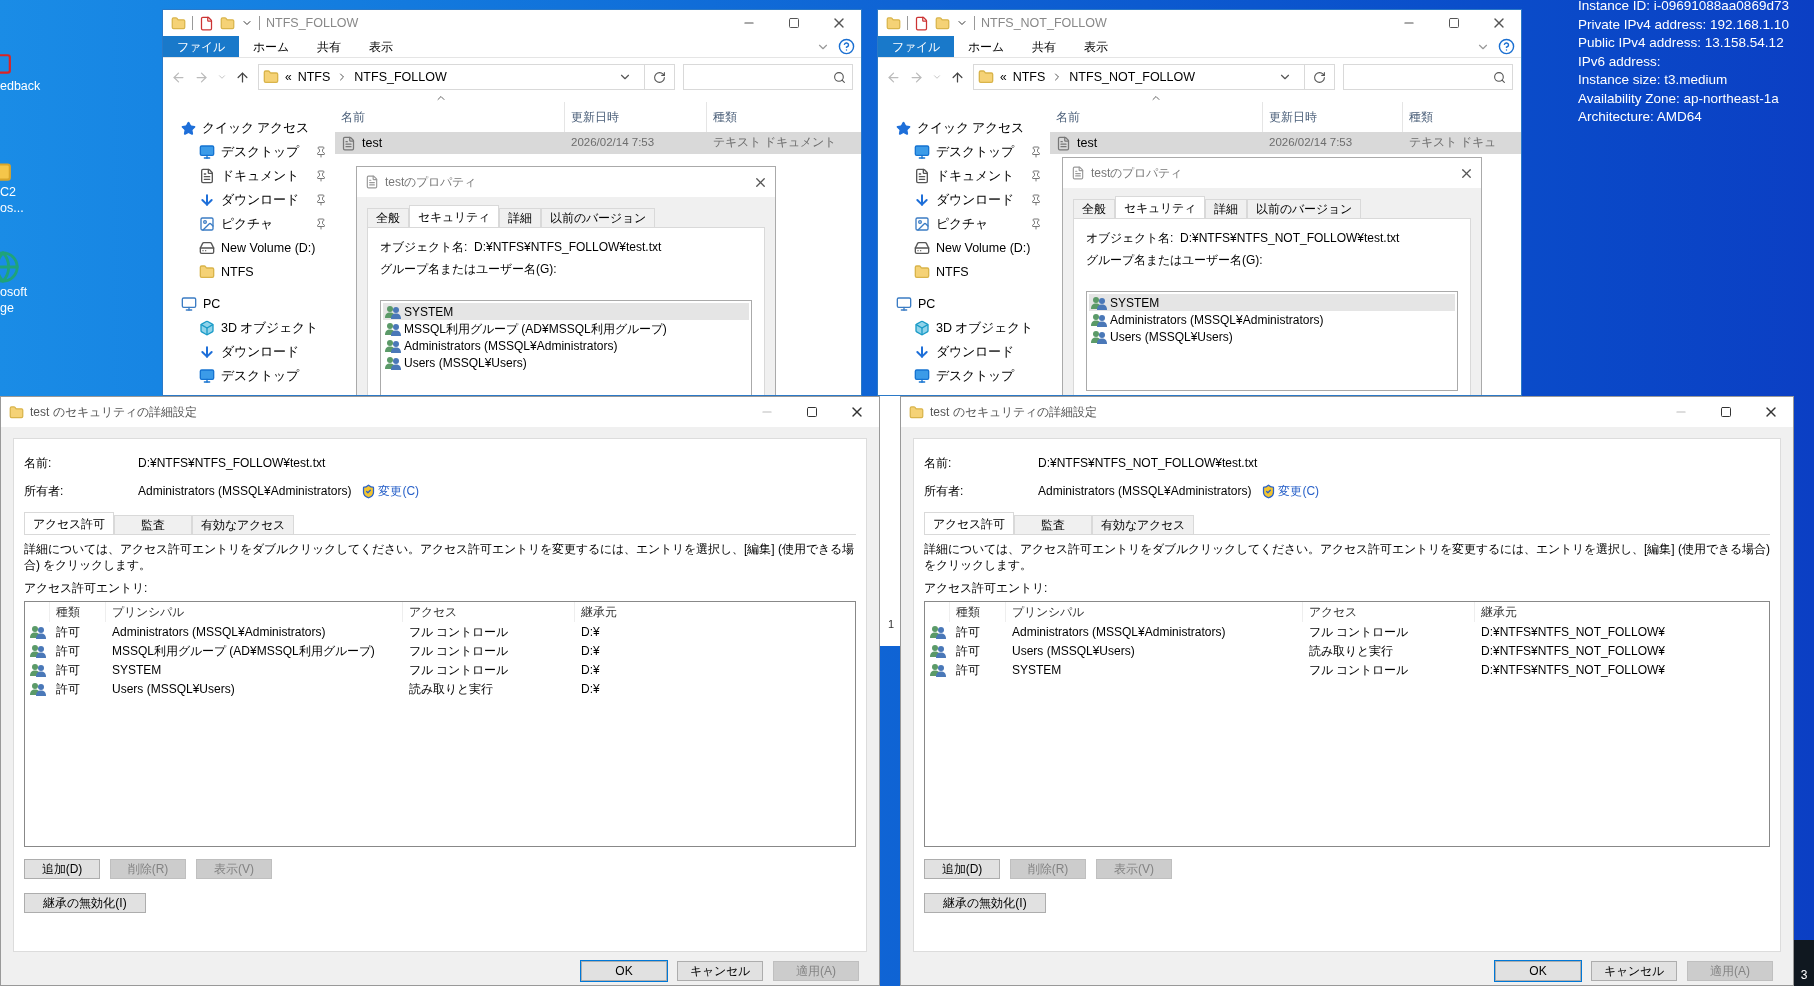 The image size is (1814, 986). What do you see at coordinates (14, 283) in the screenshot?
I see `desktop-icon: osoft ge` at bounding box center [14, 283].